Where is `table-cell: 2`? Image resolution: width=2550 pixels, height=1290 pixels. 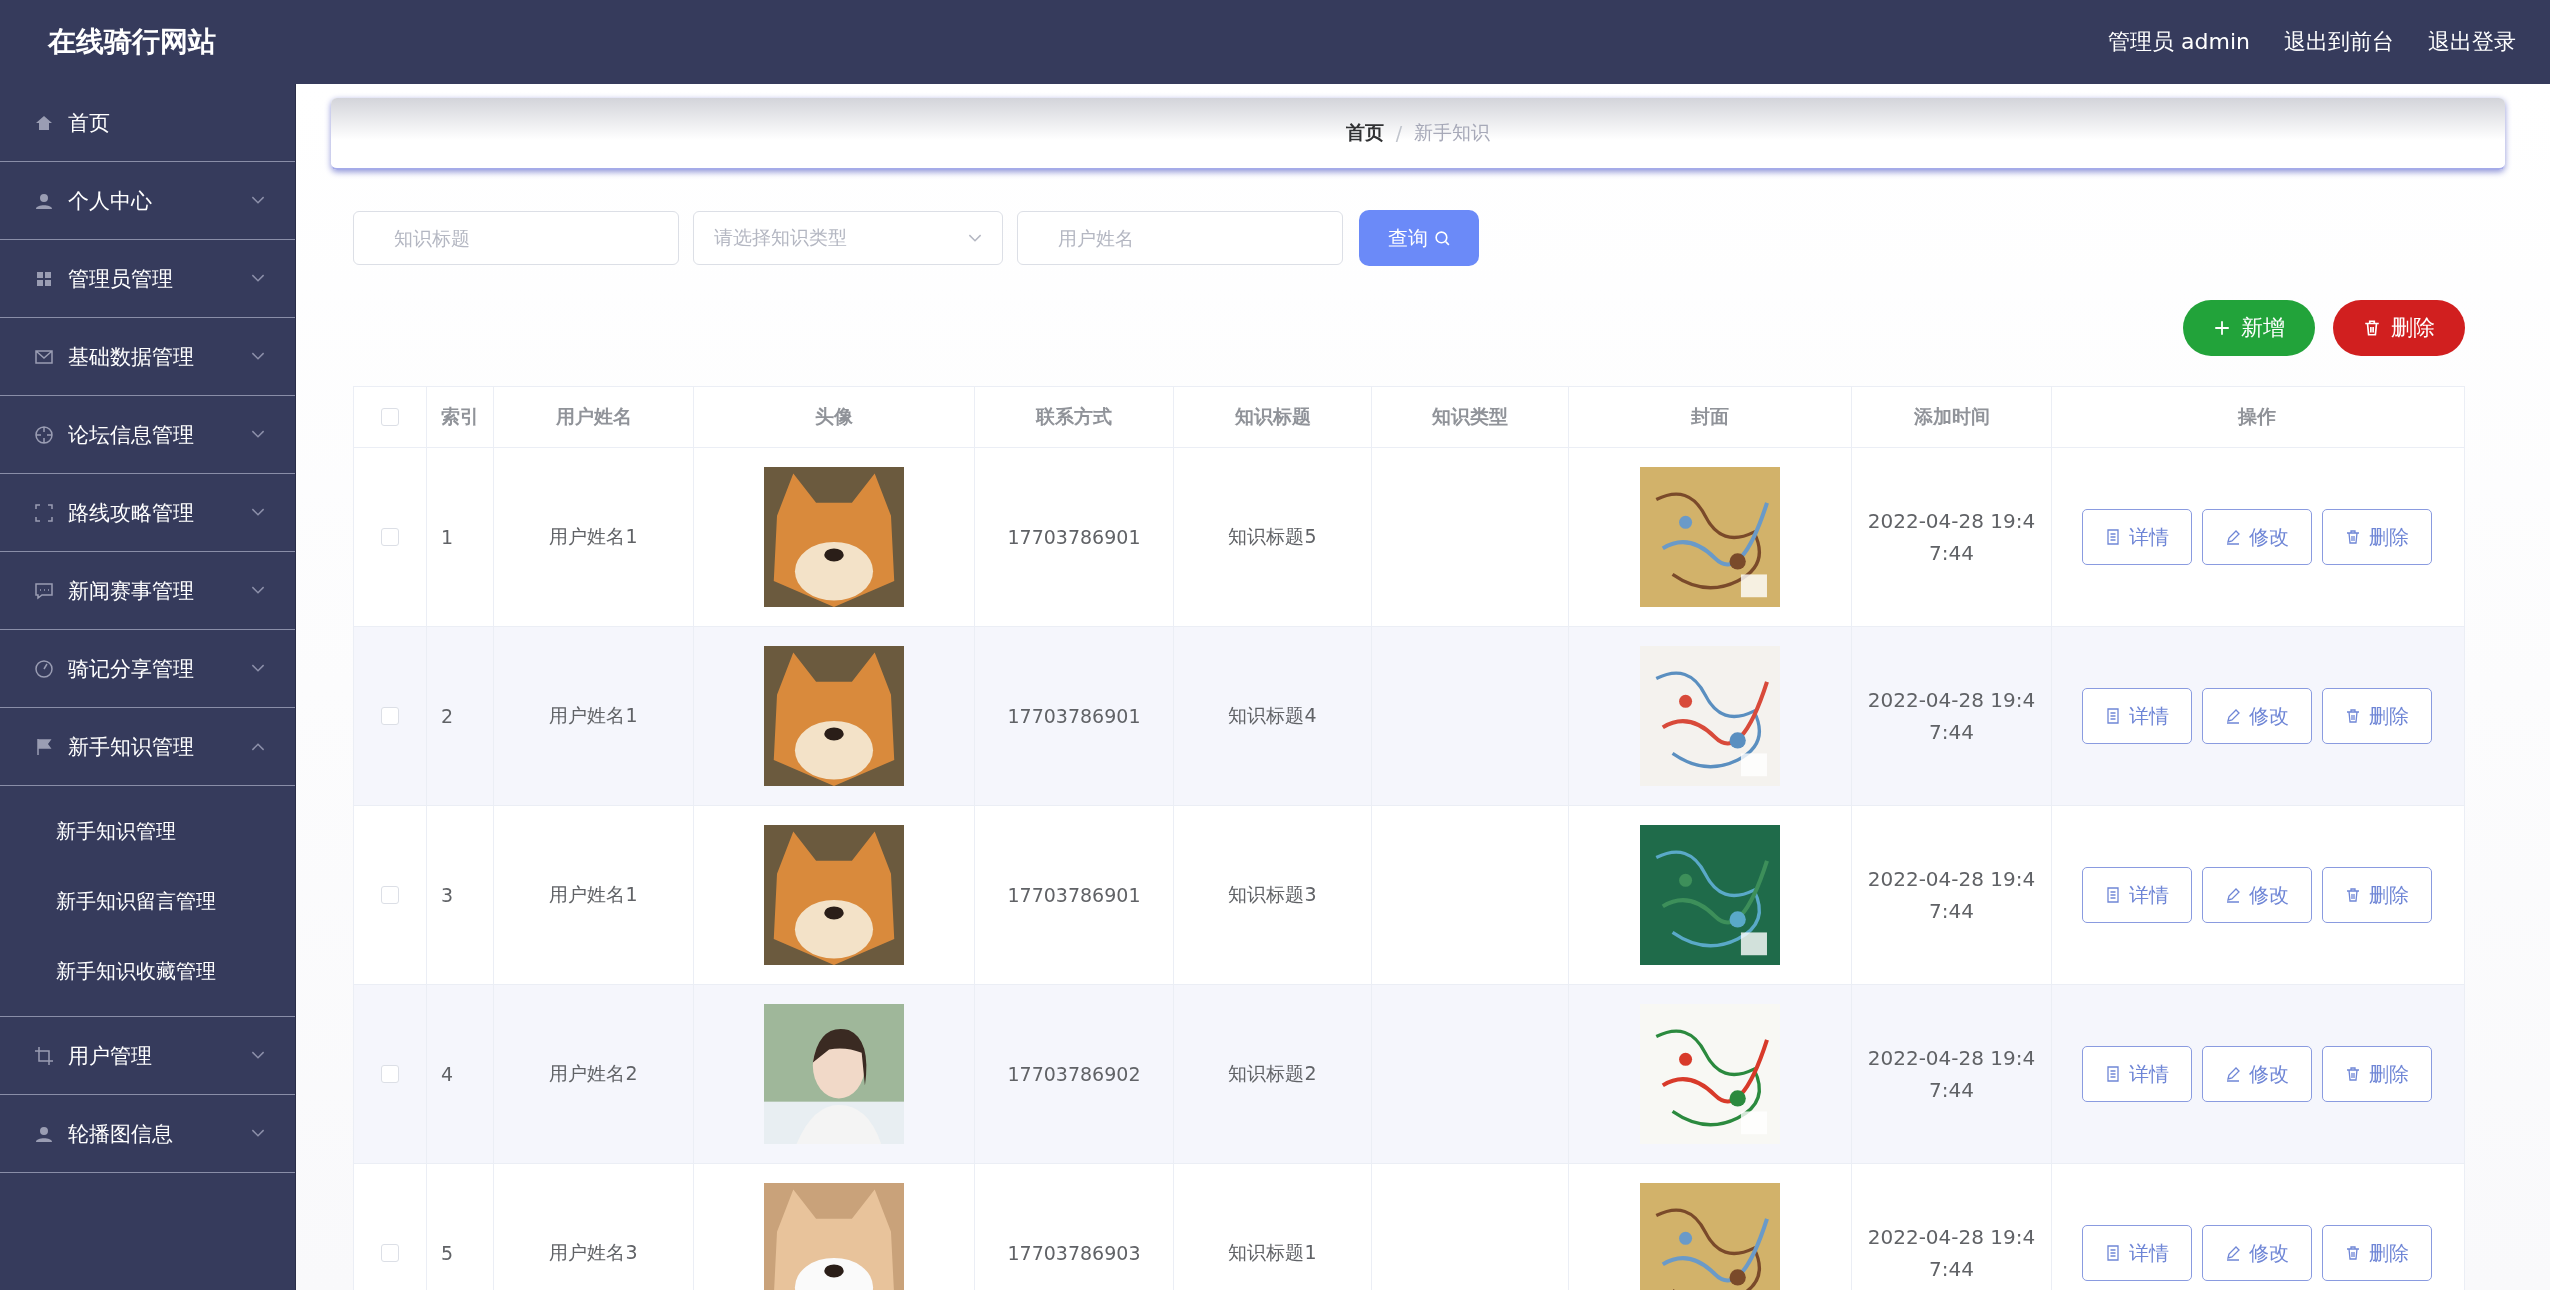 table-cell: 2 is located at coordinates (460, 716).